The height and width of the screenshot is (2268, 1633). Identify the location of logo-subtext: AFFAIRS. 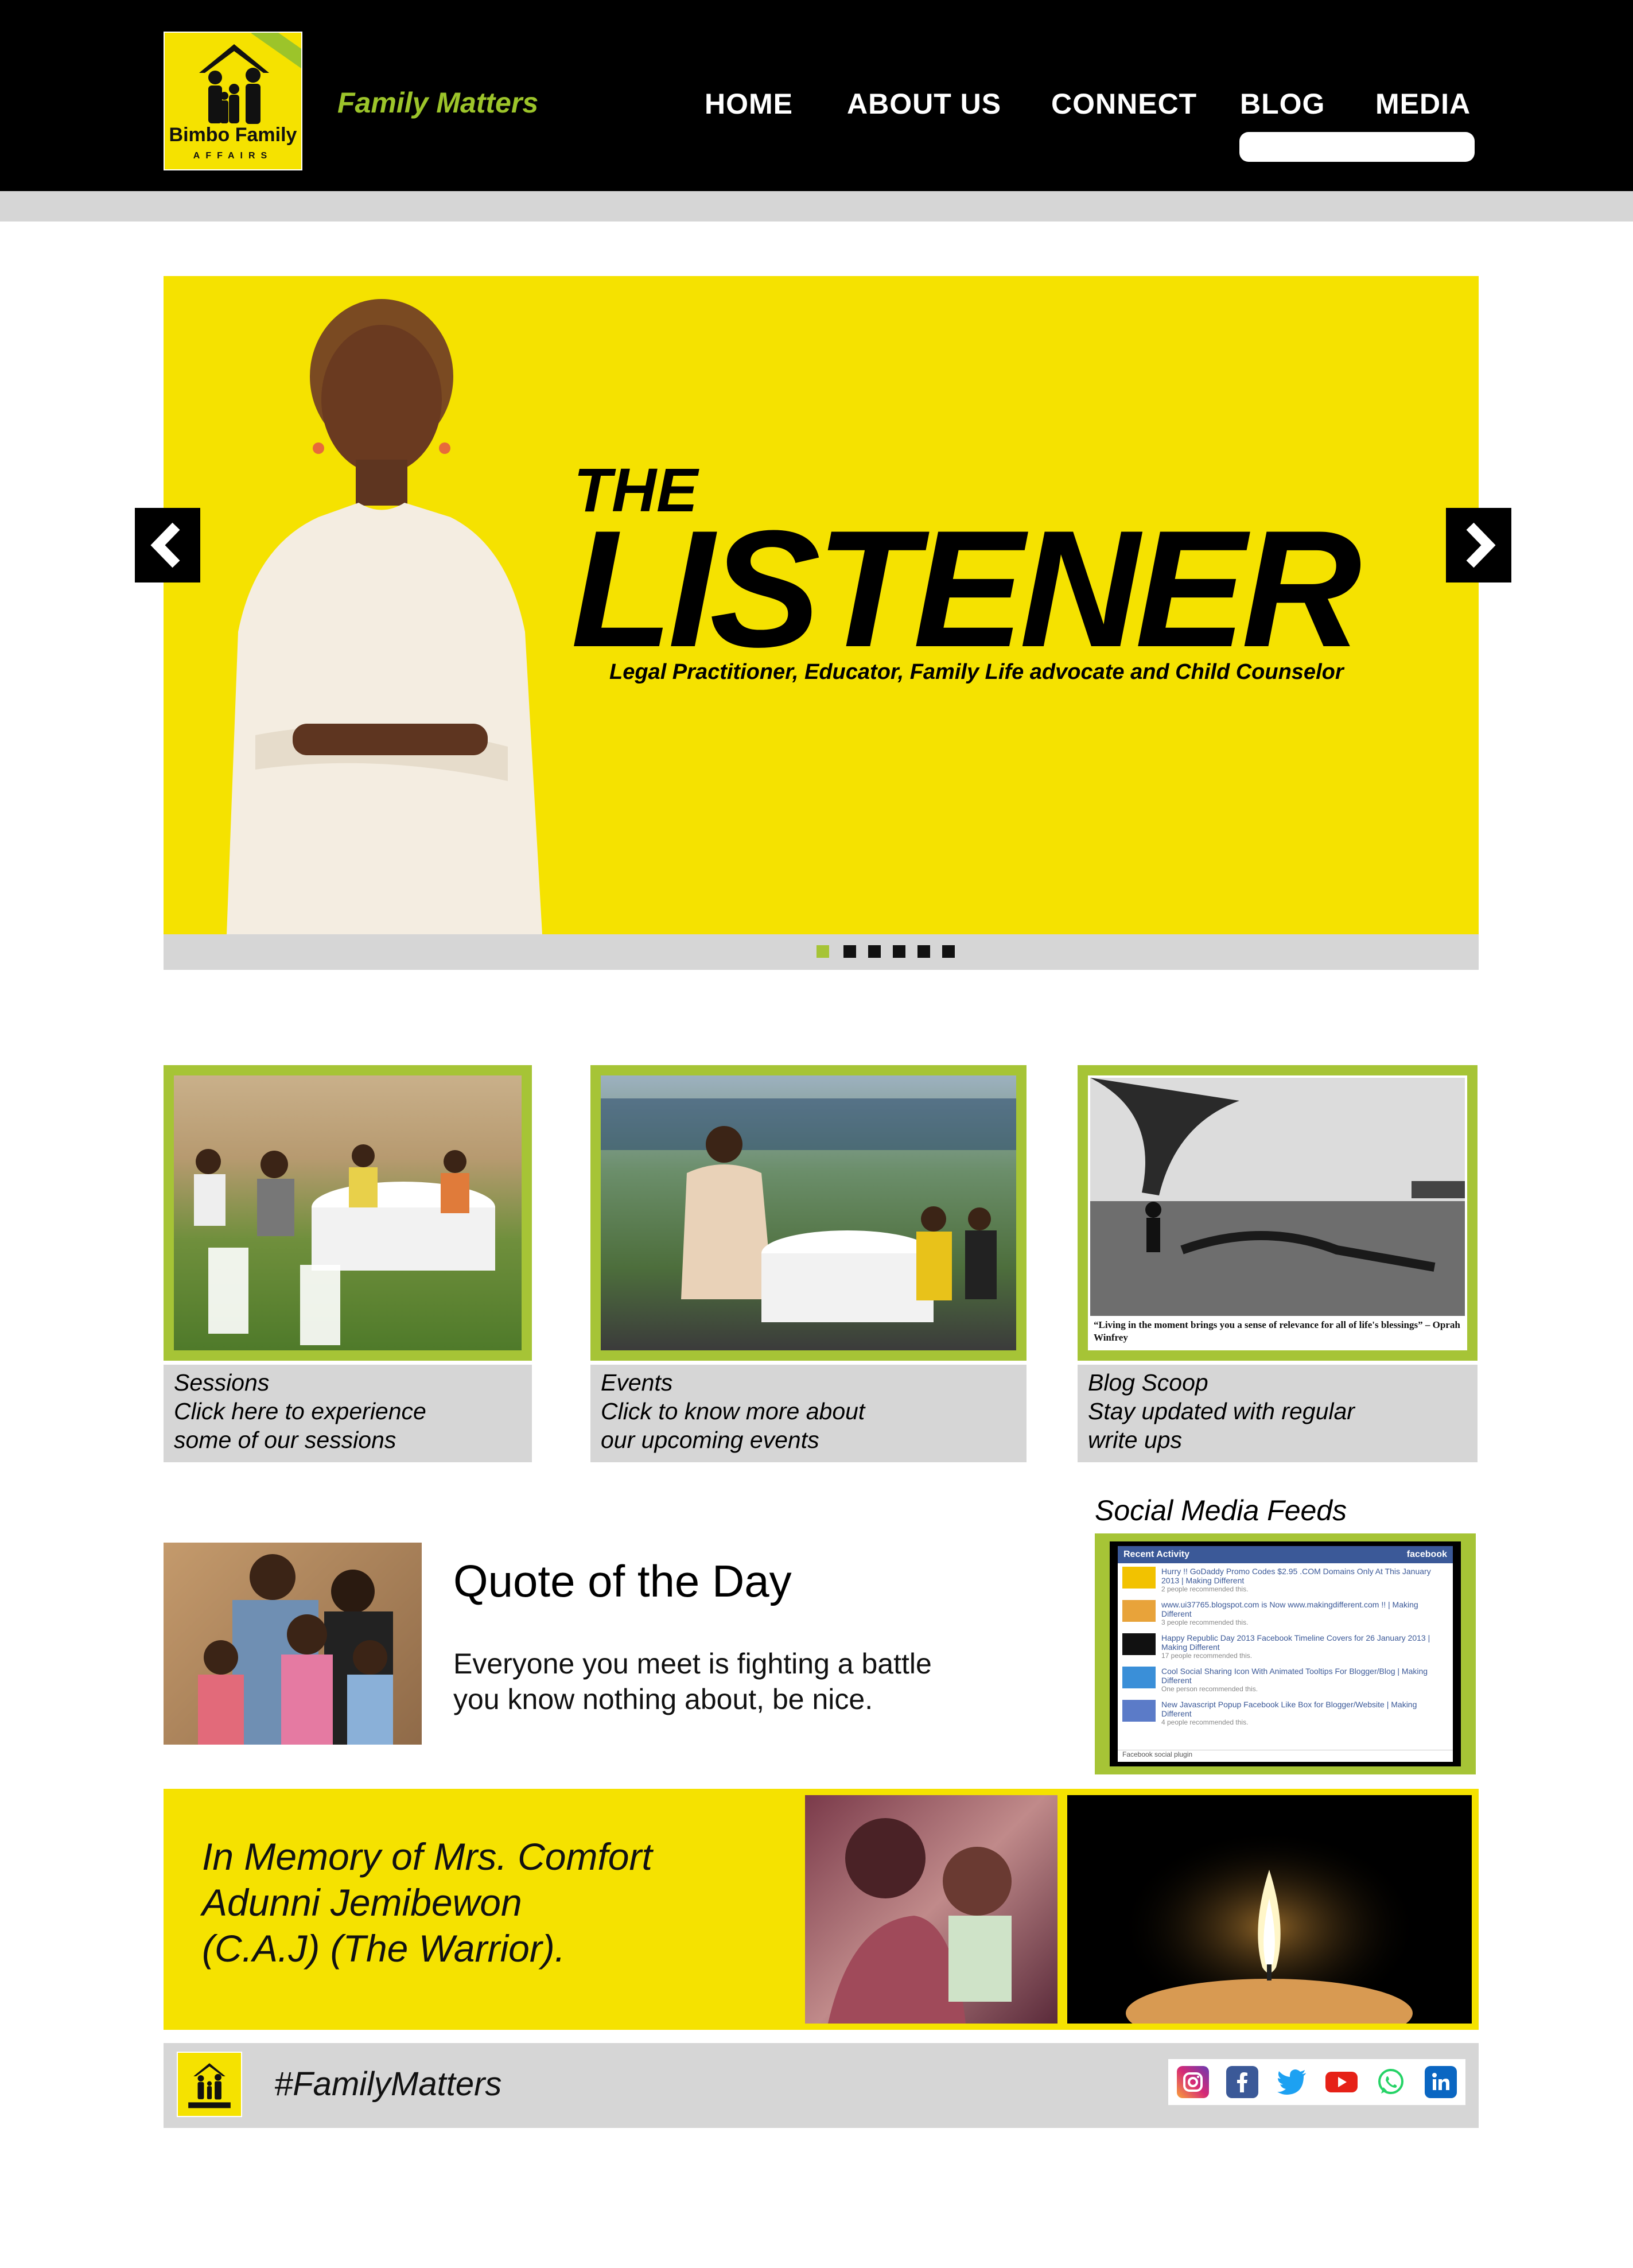
(233, 156).